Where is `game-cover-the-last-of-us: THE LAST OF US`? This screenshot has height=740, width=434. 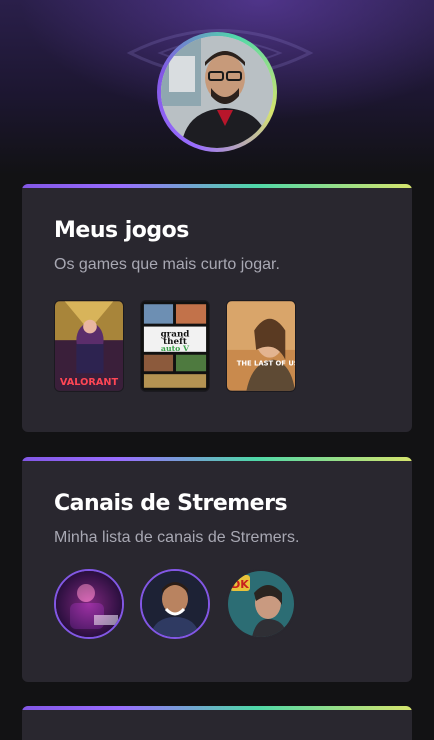 game-cover-the-last-of-us: THE LAST OF US is located at coordinates (261, 346).